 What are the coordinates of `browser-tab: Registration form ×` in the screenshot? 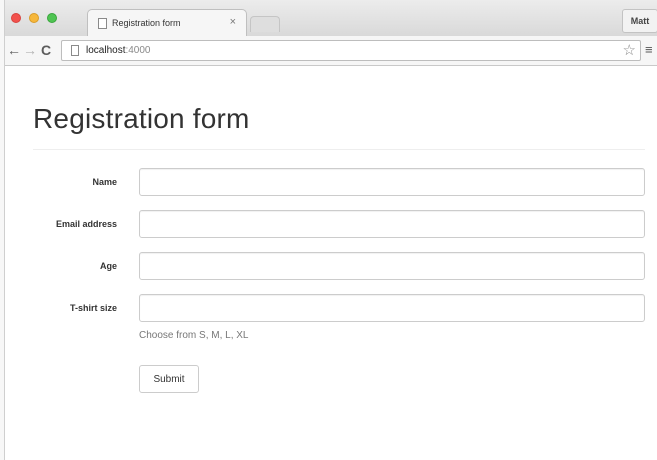 It's located at (167, 22).